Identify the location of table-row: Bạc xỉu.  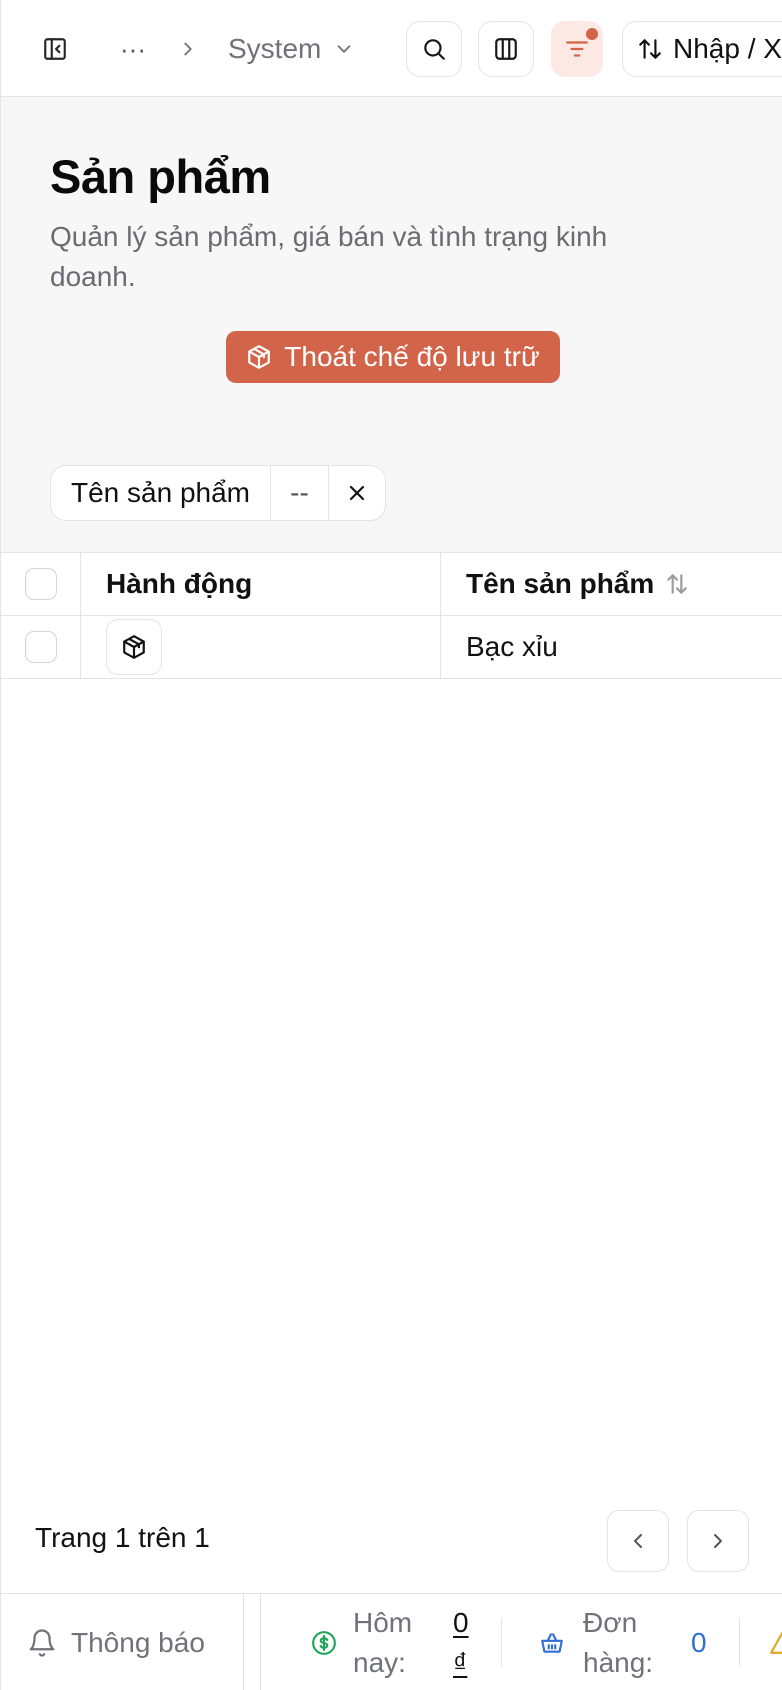
(391, 647).